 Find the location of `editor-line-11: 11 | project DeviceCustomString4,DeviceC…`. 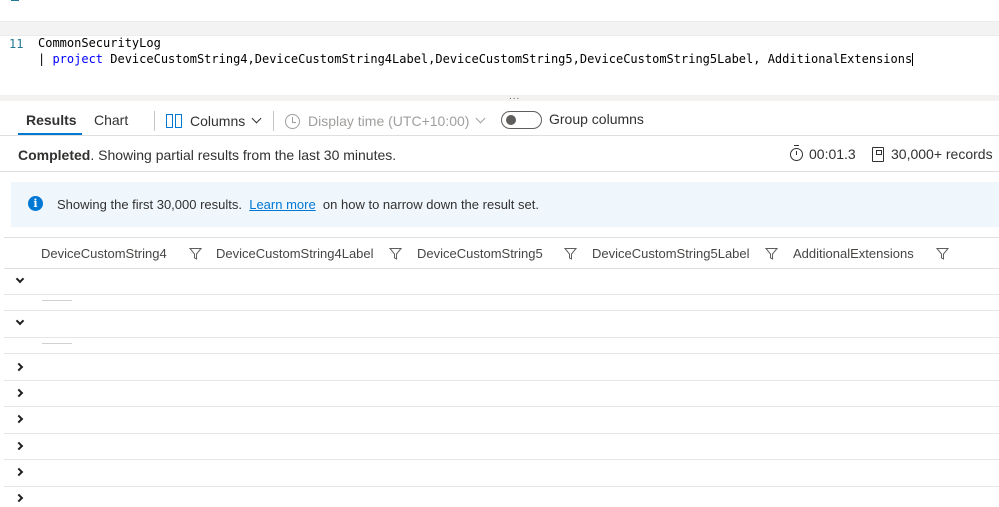

editor-line-11: 11 | project DeviceCustomString4,DeviceC… is located at coordinates (499, 43).